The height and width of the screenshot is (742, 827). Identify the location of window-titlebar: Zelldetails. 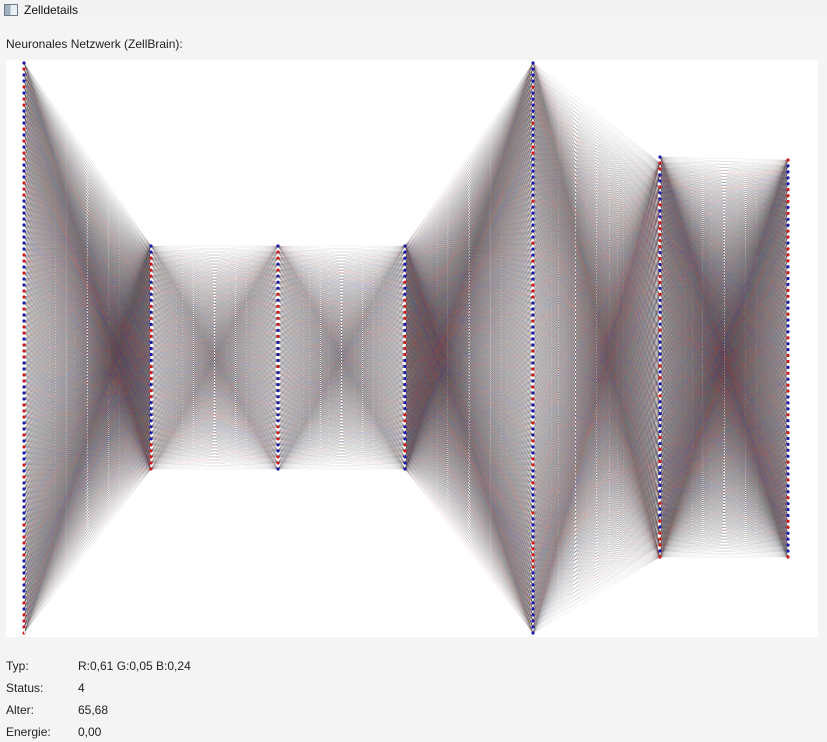
(413, 9).